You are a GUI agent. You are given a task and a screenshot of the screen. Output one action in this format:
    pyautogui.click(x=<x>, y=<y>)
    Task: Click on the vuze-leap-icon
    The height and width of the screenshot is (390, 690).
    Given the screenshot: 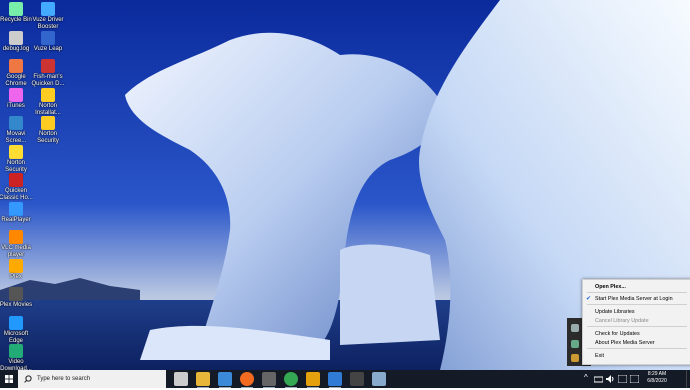 What is the action you would take?
    pyautogui.click(x=48, y=37)
    